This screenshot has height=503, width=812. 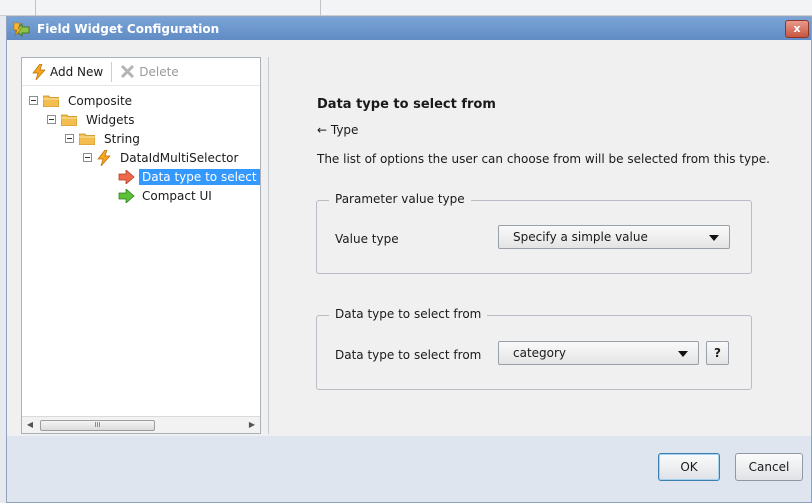 What do you see at coordinates (126, 195) in the screenshot?
I see `arrow-right-green-icon` at bounding box center [126, 195].